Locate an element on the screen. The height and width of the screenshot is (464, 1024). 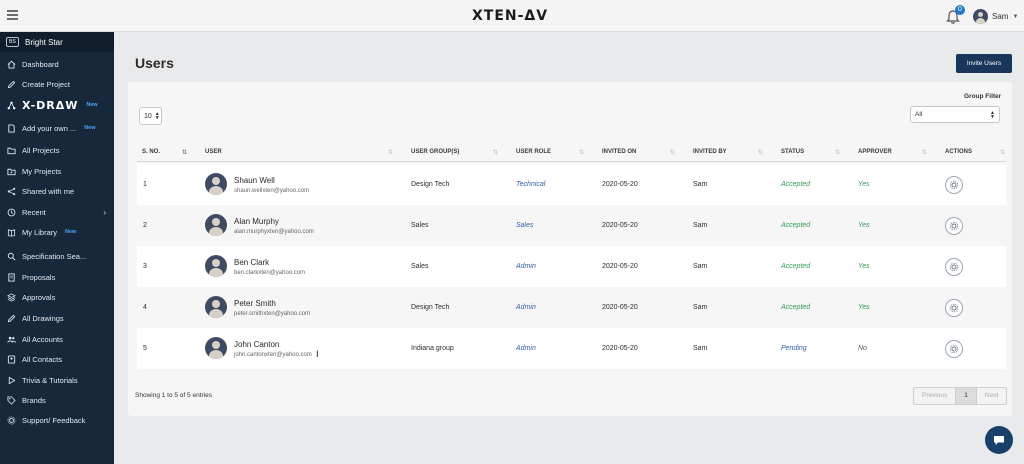
sidebar-item-label: My Library is located at coordinates (40, 232).